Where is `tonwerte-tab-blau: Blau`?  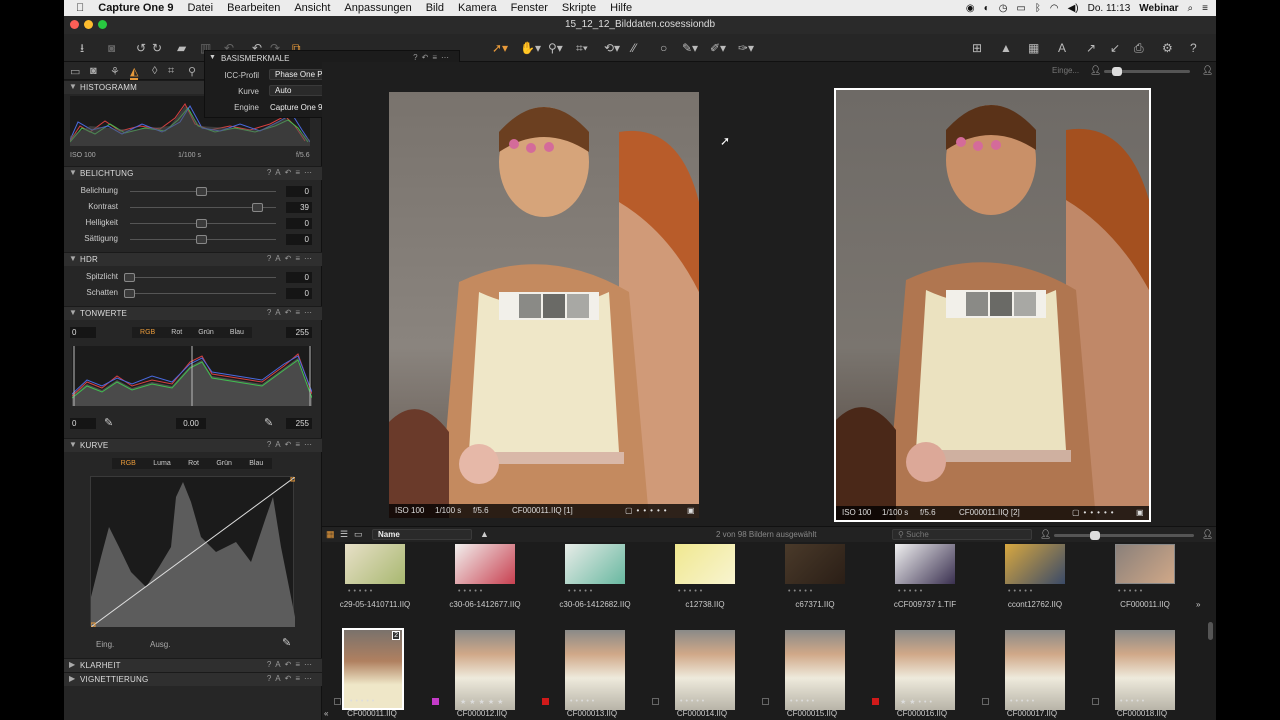
tonwerte-tab-blau: Blau is located at coordinates (237, 332).